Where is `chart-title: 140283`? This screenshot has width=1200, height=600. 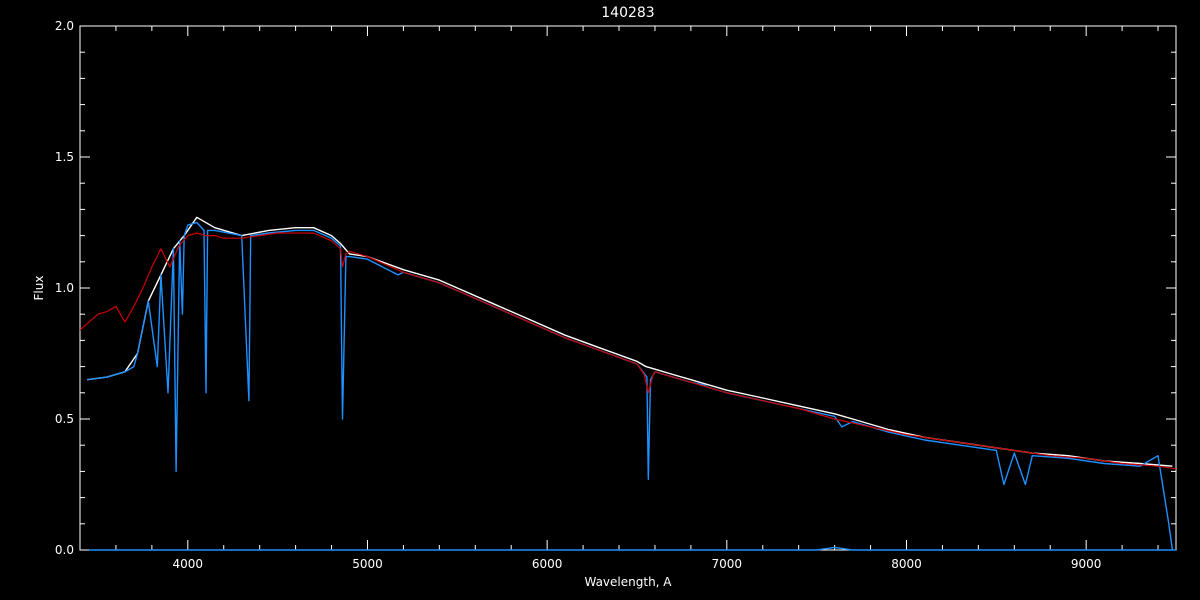
chart-title: 140283 is located at coordinates (627, 13).